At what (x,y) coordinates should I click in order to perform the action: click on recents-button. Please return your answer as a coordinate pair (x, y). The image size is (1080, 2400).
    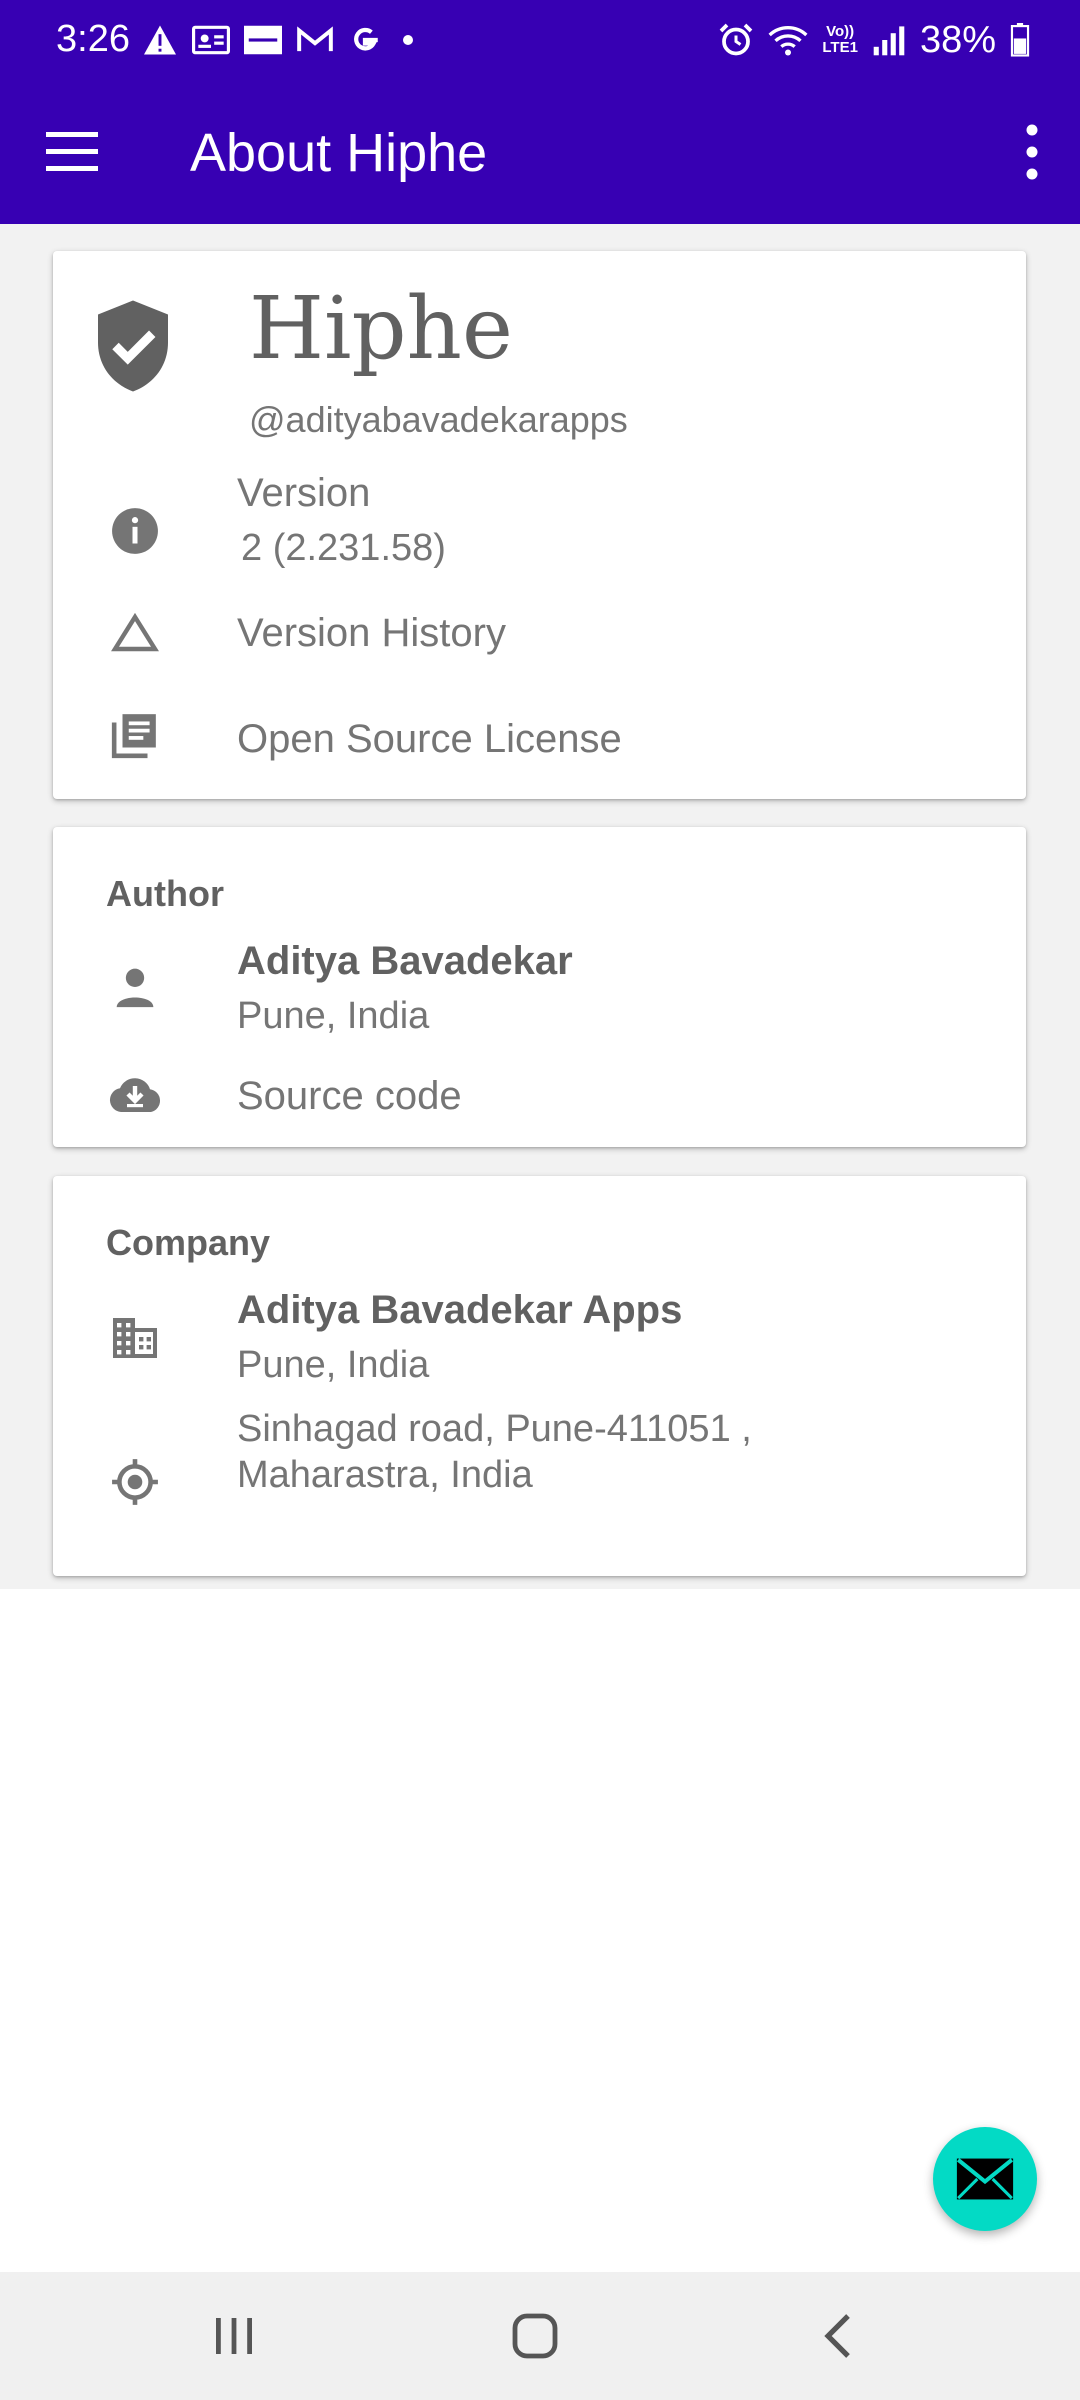
    Looking at the image, I should click on (234, 2336).